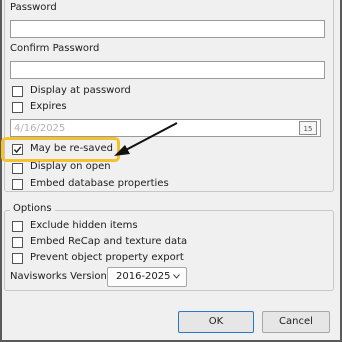 This screenshot has width=342, height=342. Describe the element at coordinates (143, 276) in the screenshot. I see `version-value: 2016-2025` at that location.